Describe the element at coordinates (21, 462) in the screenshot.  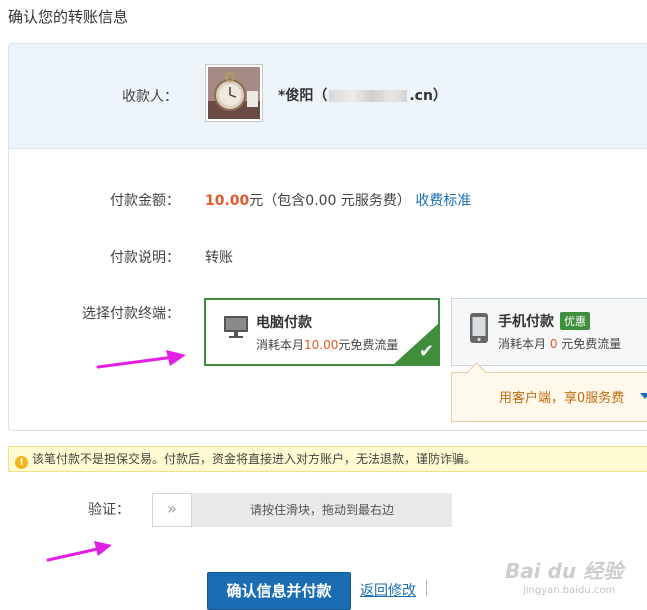
I see `warning-icon: !` at that location.